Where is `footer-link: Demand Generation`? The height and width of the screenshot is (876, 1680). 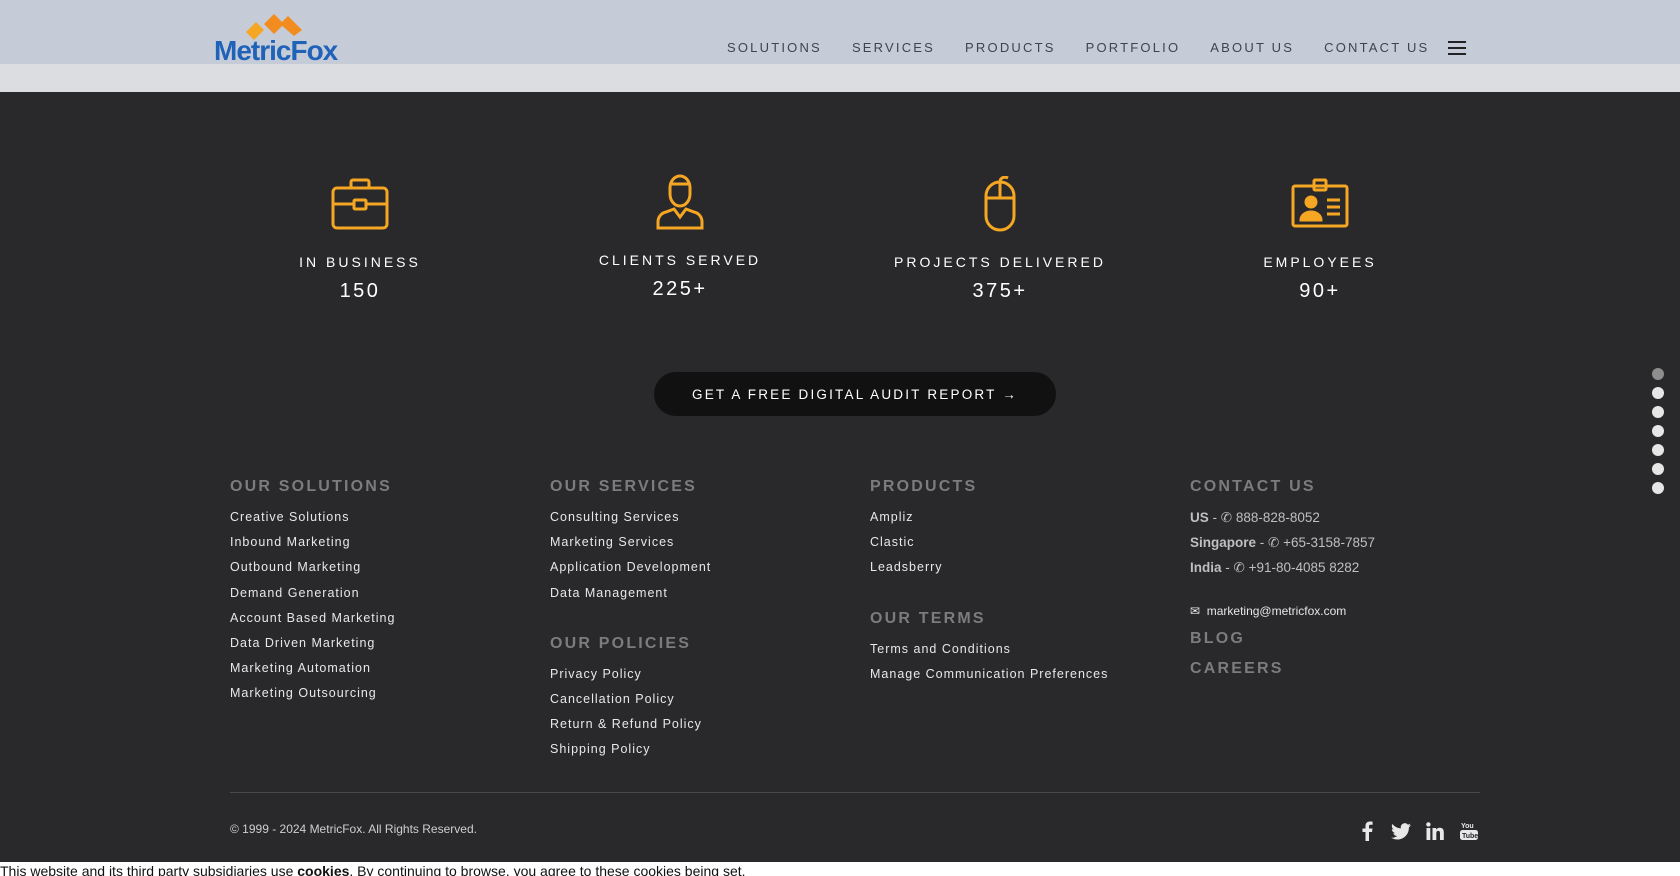 footer-link: Demand Generation is located at coordinates (312, 598).